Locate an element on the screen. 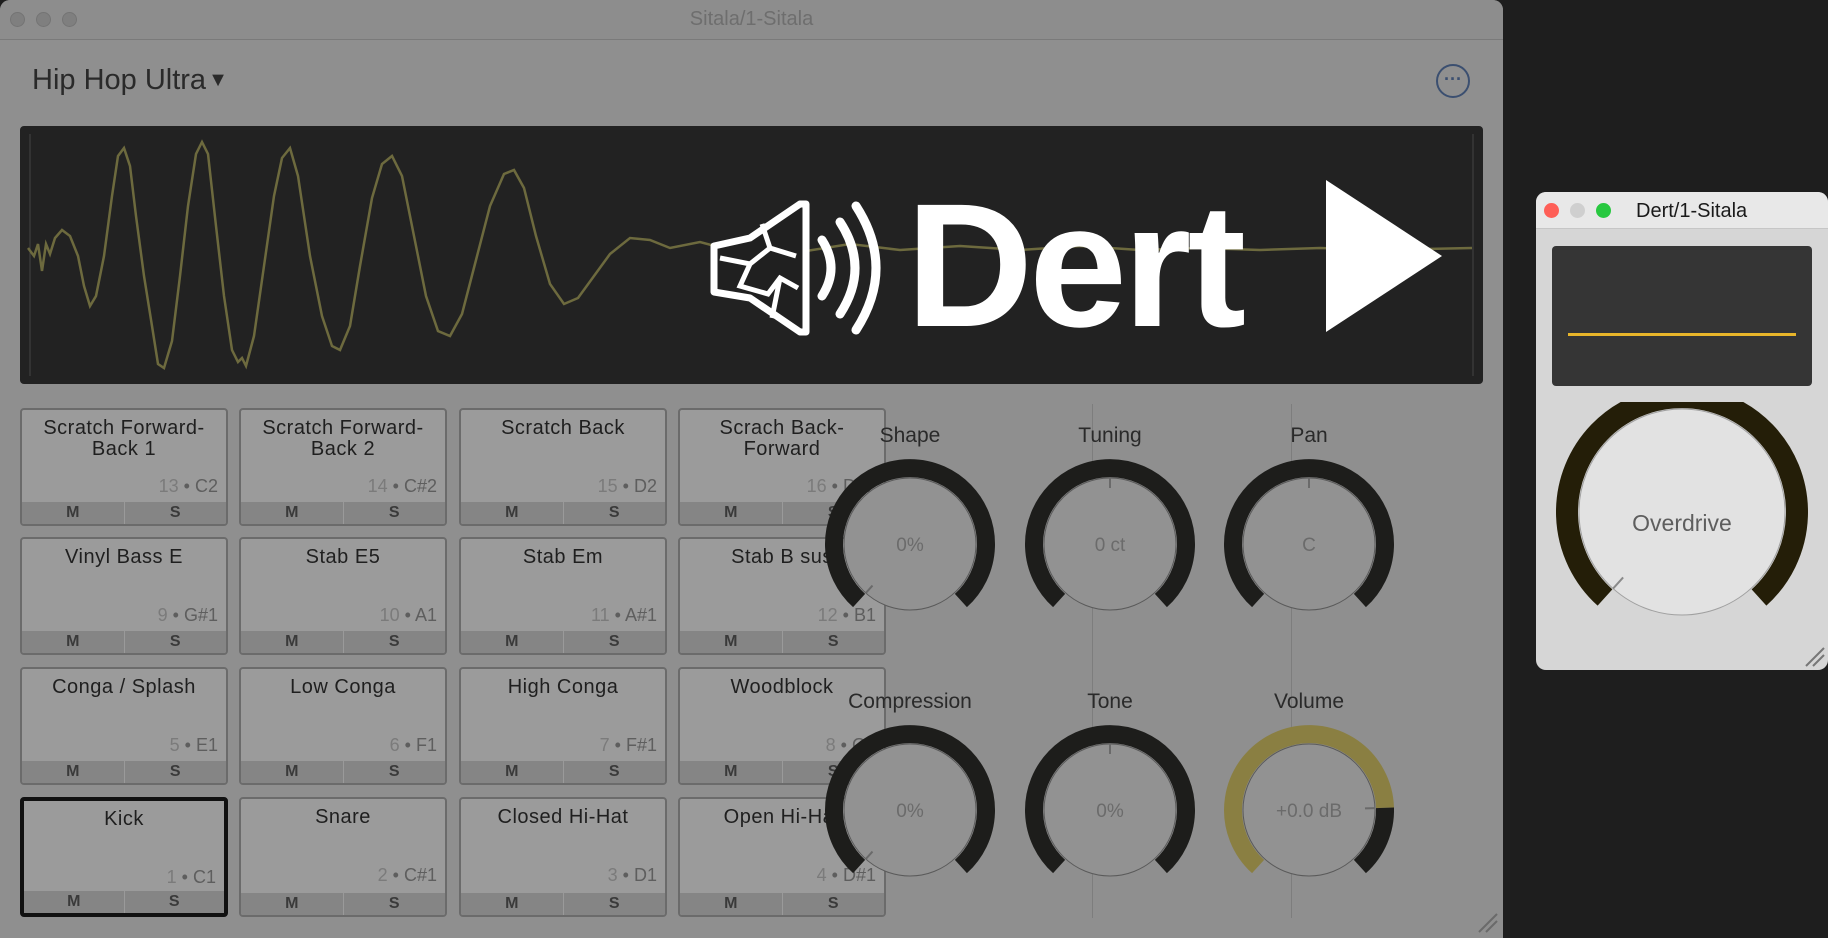  zoom-window-button is located at coordinates (1603, 210).